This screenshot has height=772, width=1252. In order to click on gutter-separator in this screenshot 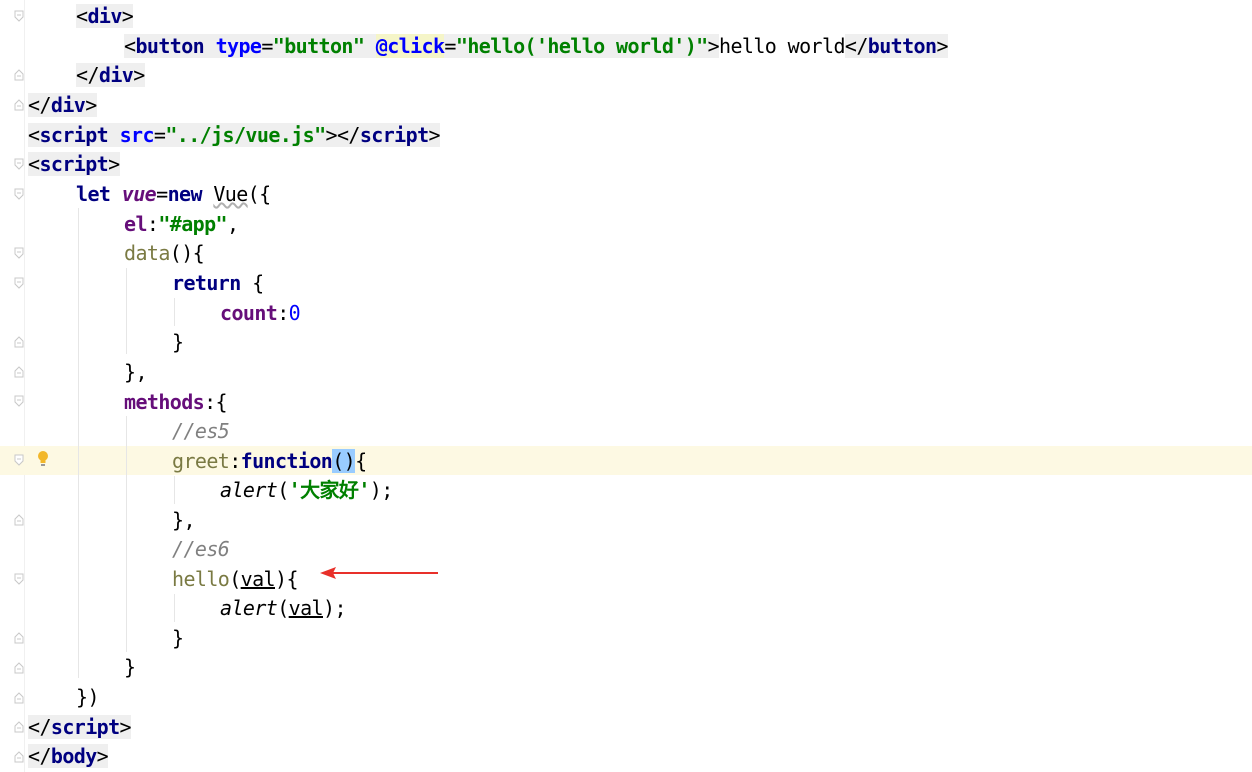, I will do `click(24, 386)`.